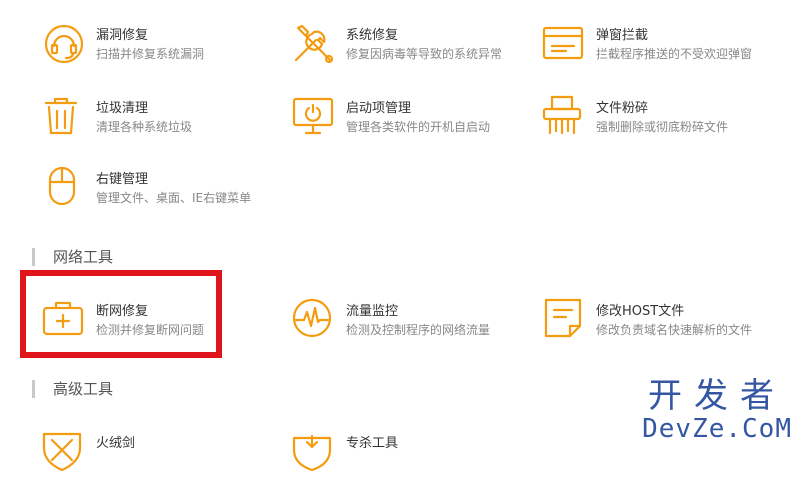 Image resolution: width=800 pixels, height=478 pixels. Describe the element at coordinates (116, 443) in the screenshot. I see `tool-title: 火绒剑` at that location.